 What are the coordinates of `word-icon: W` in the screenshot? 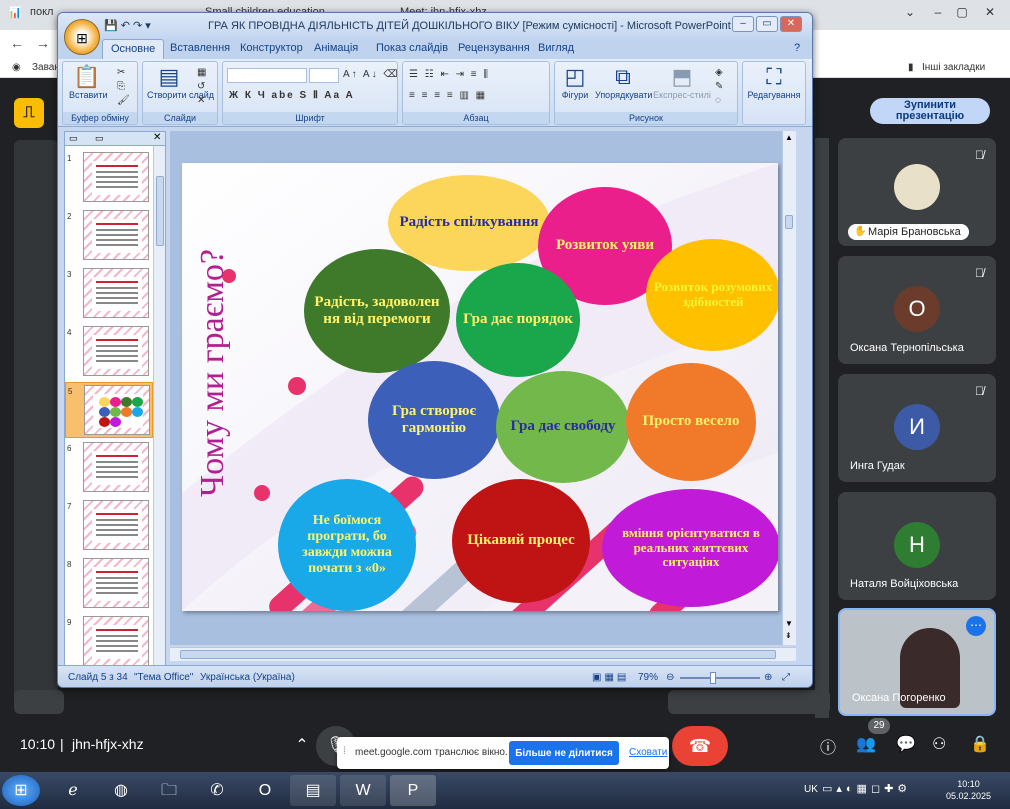 It's located at (363, 790).